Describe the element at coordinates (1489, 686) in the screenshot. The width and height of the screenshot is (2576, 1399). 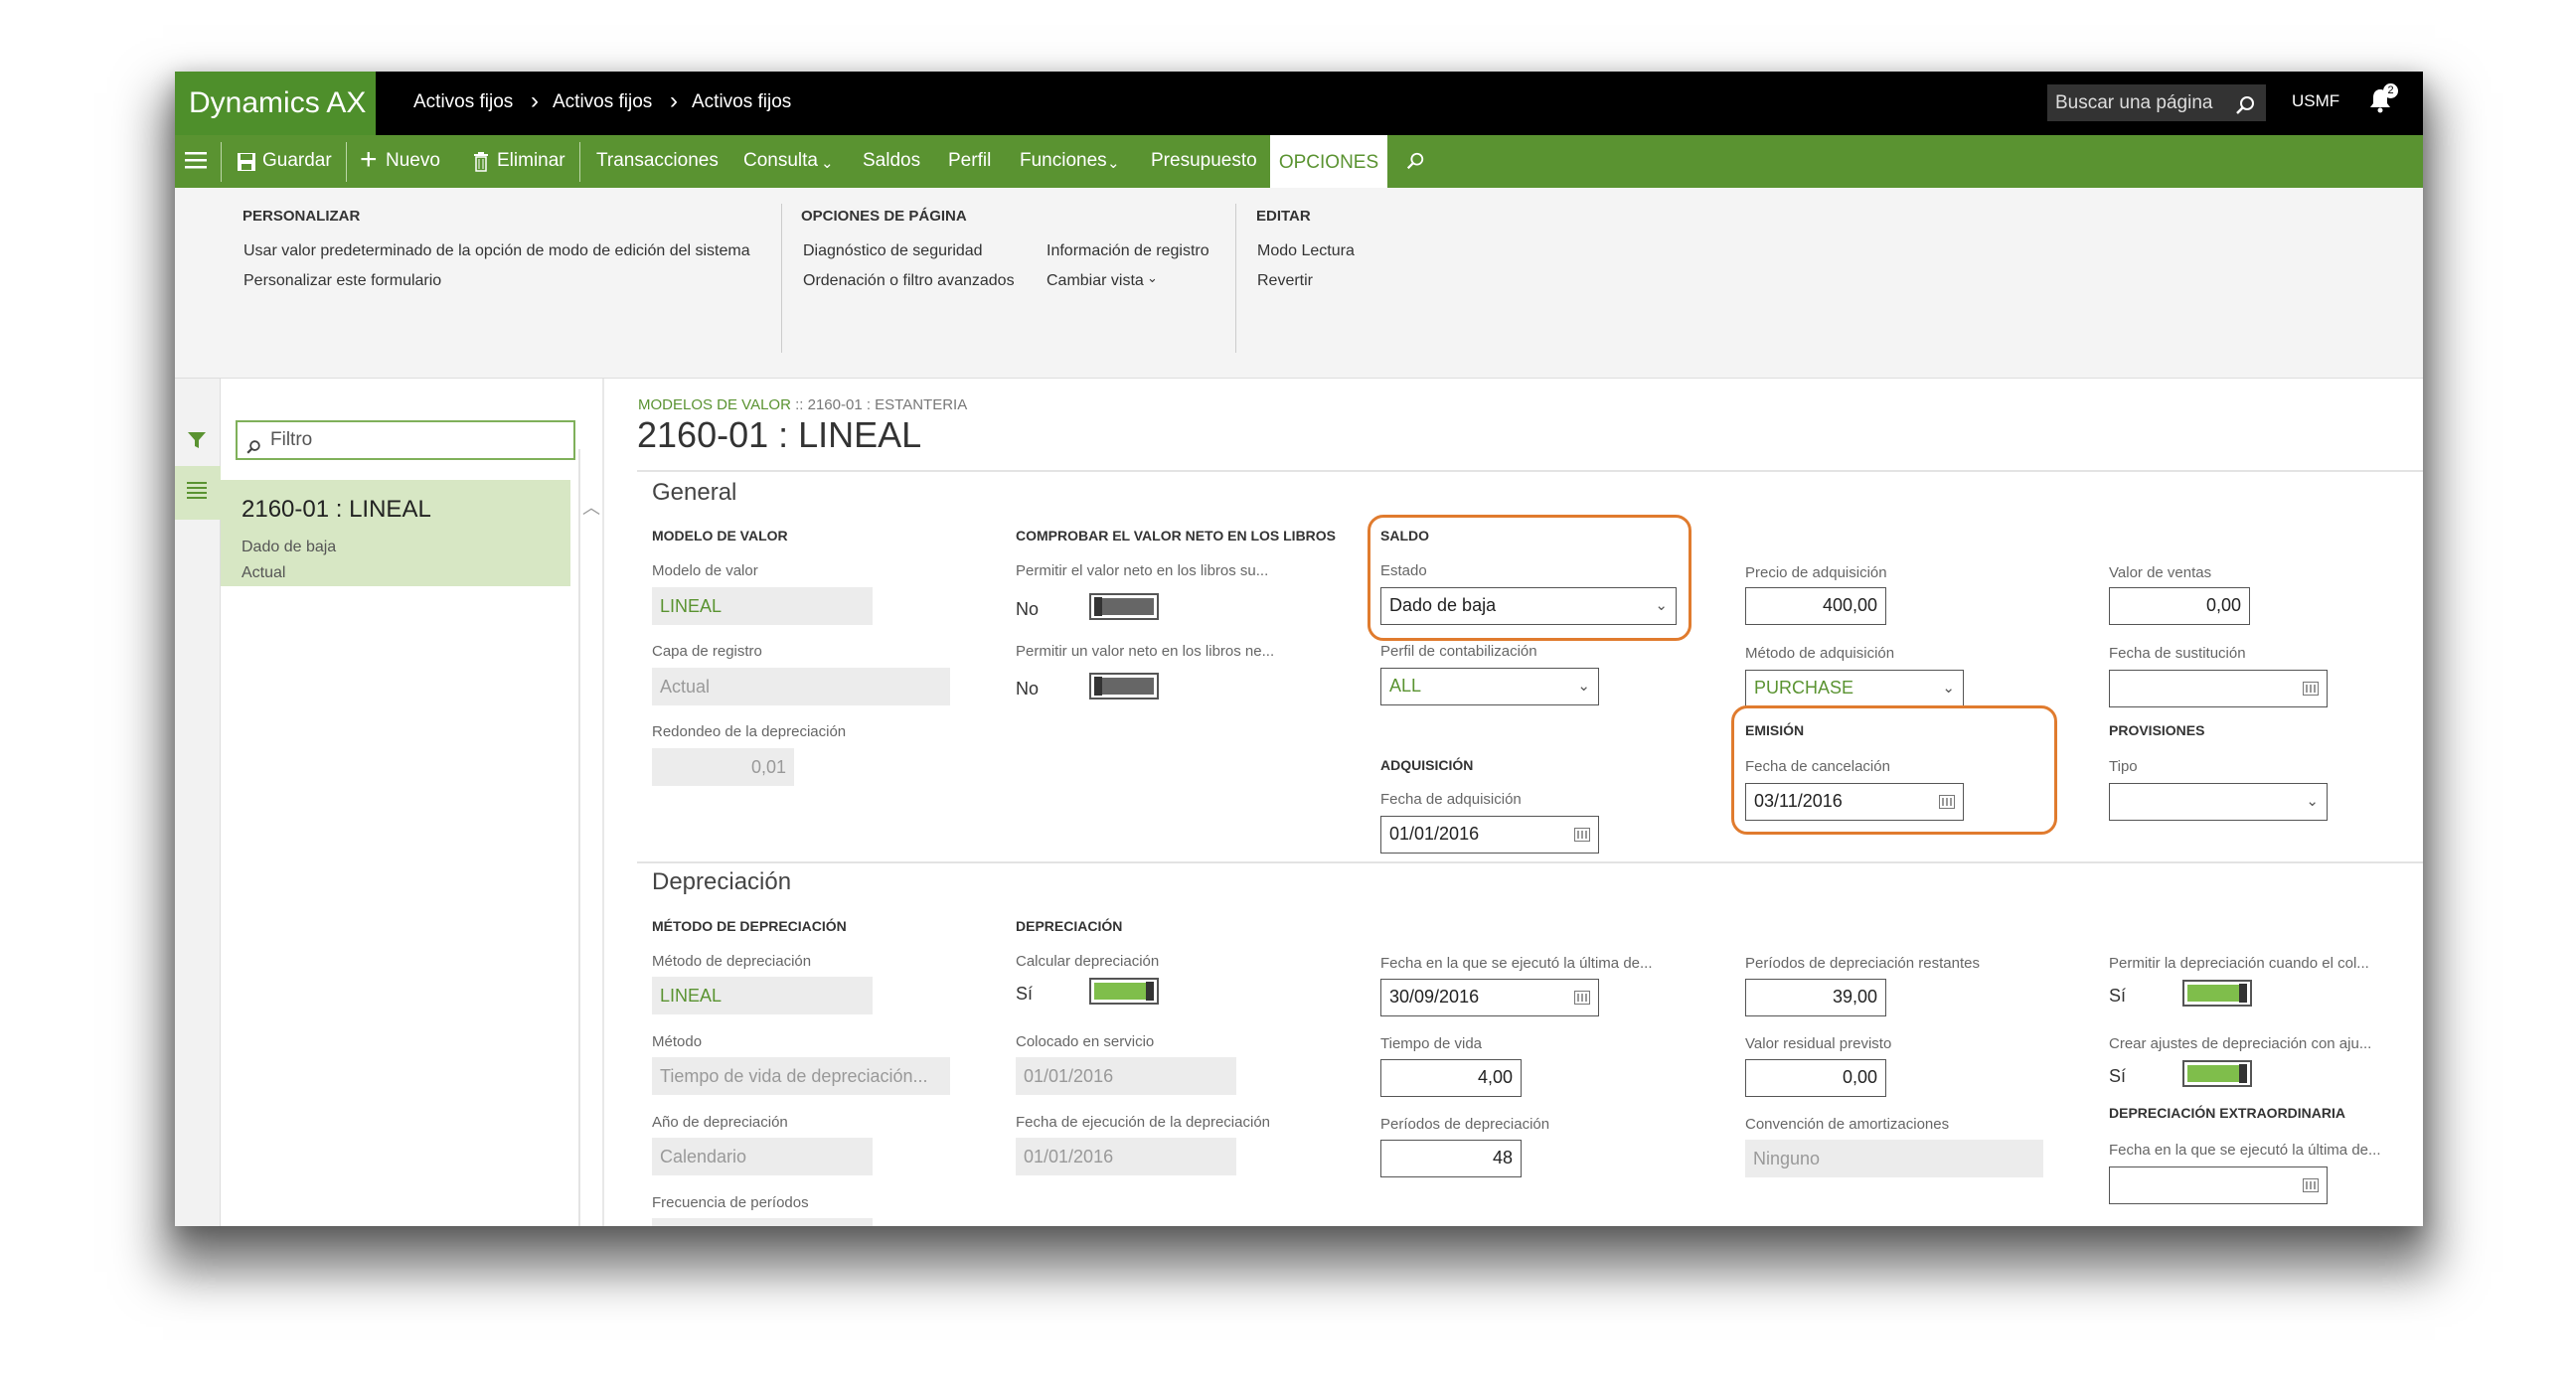
I see `posting-profile-select: ALL ⌄` at that location.